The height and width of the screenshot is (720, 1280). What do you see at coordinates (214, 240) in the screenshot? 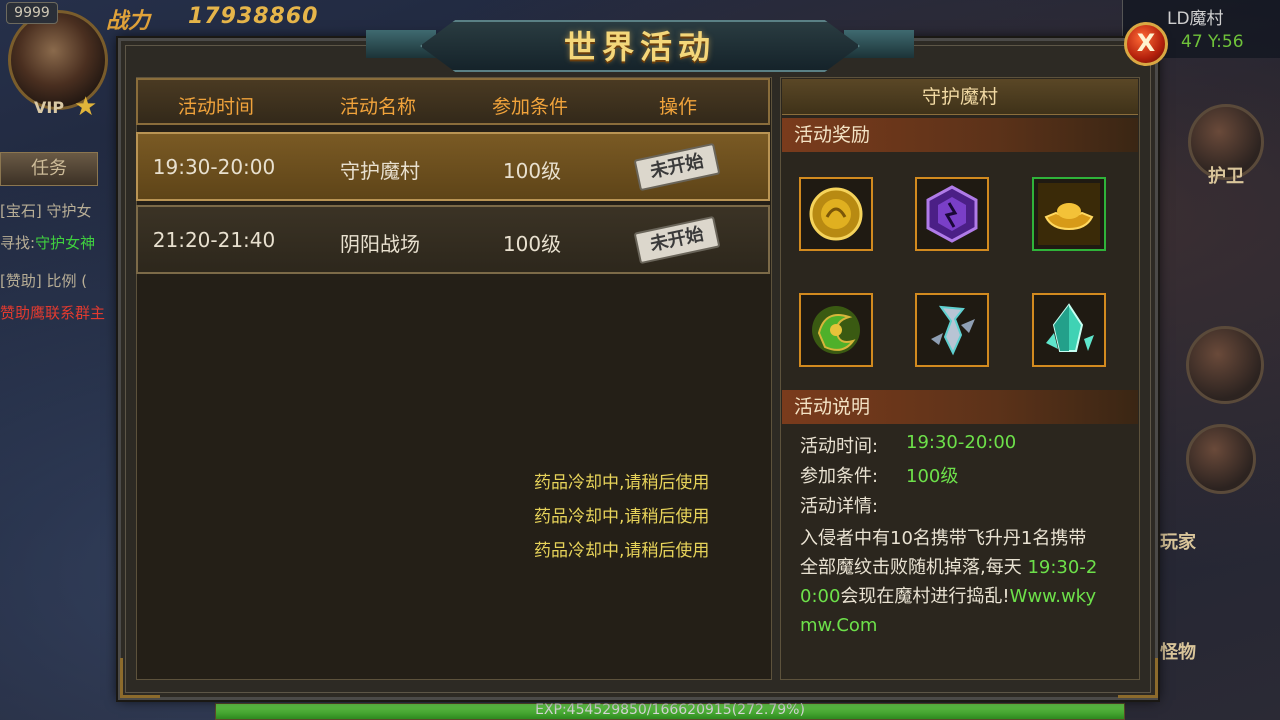
I see `row-time: 21:20-21:40` at bounding box center [214, 240].